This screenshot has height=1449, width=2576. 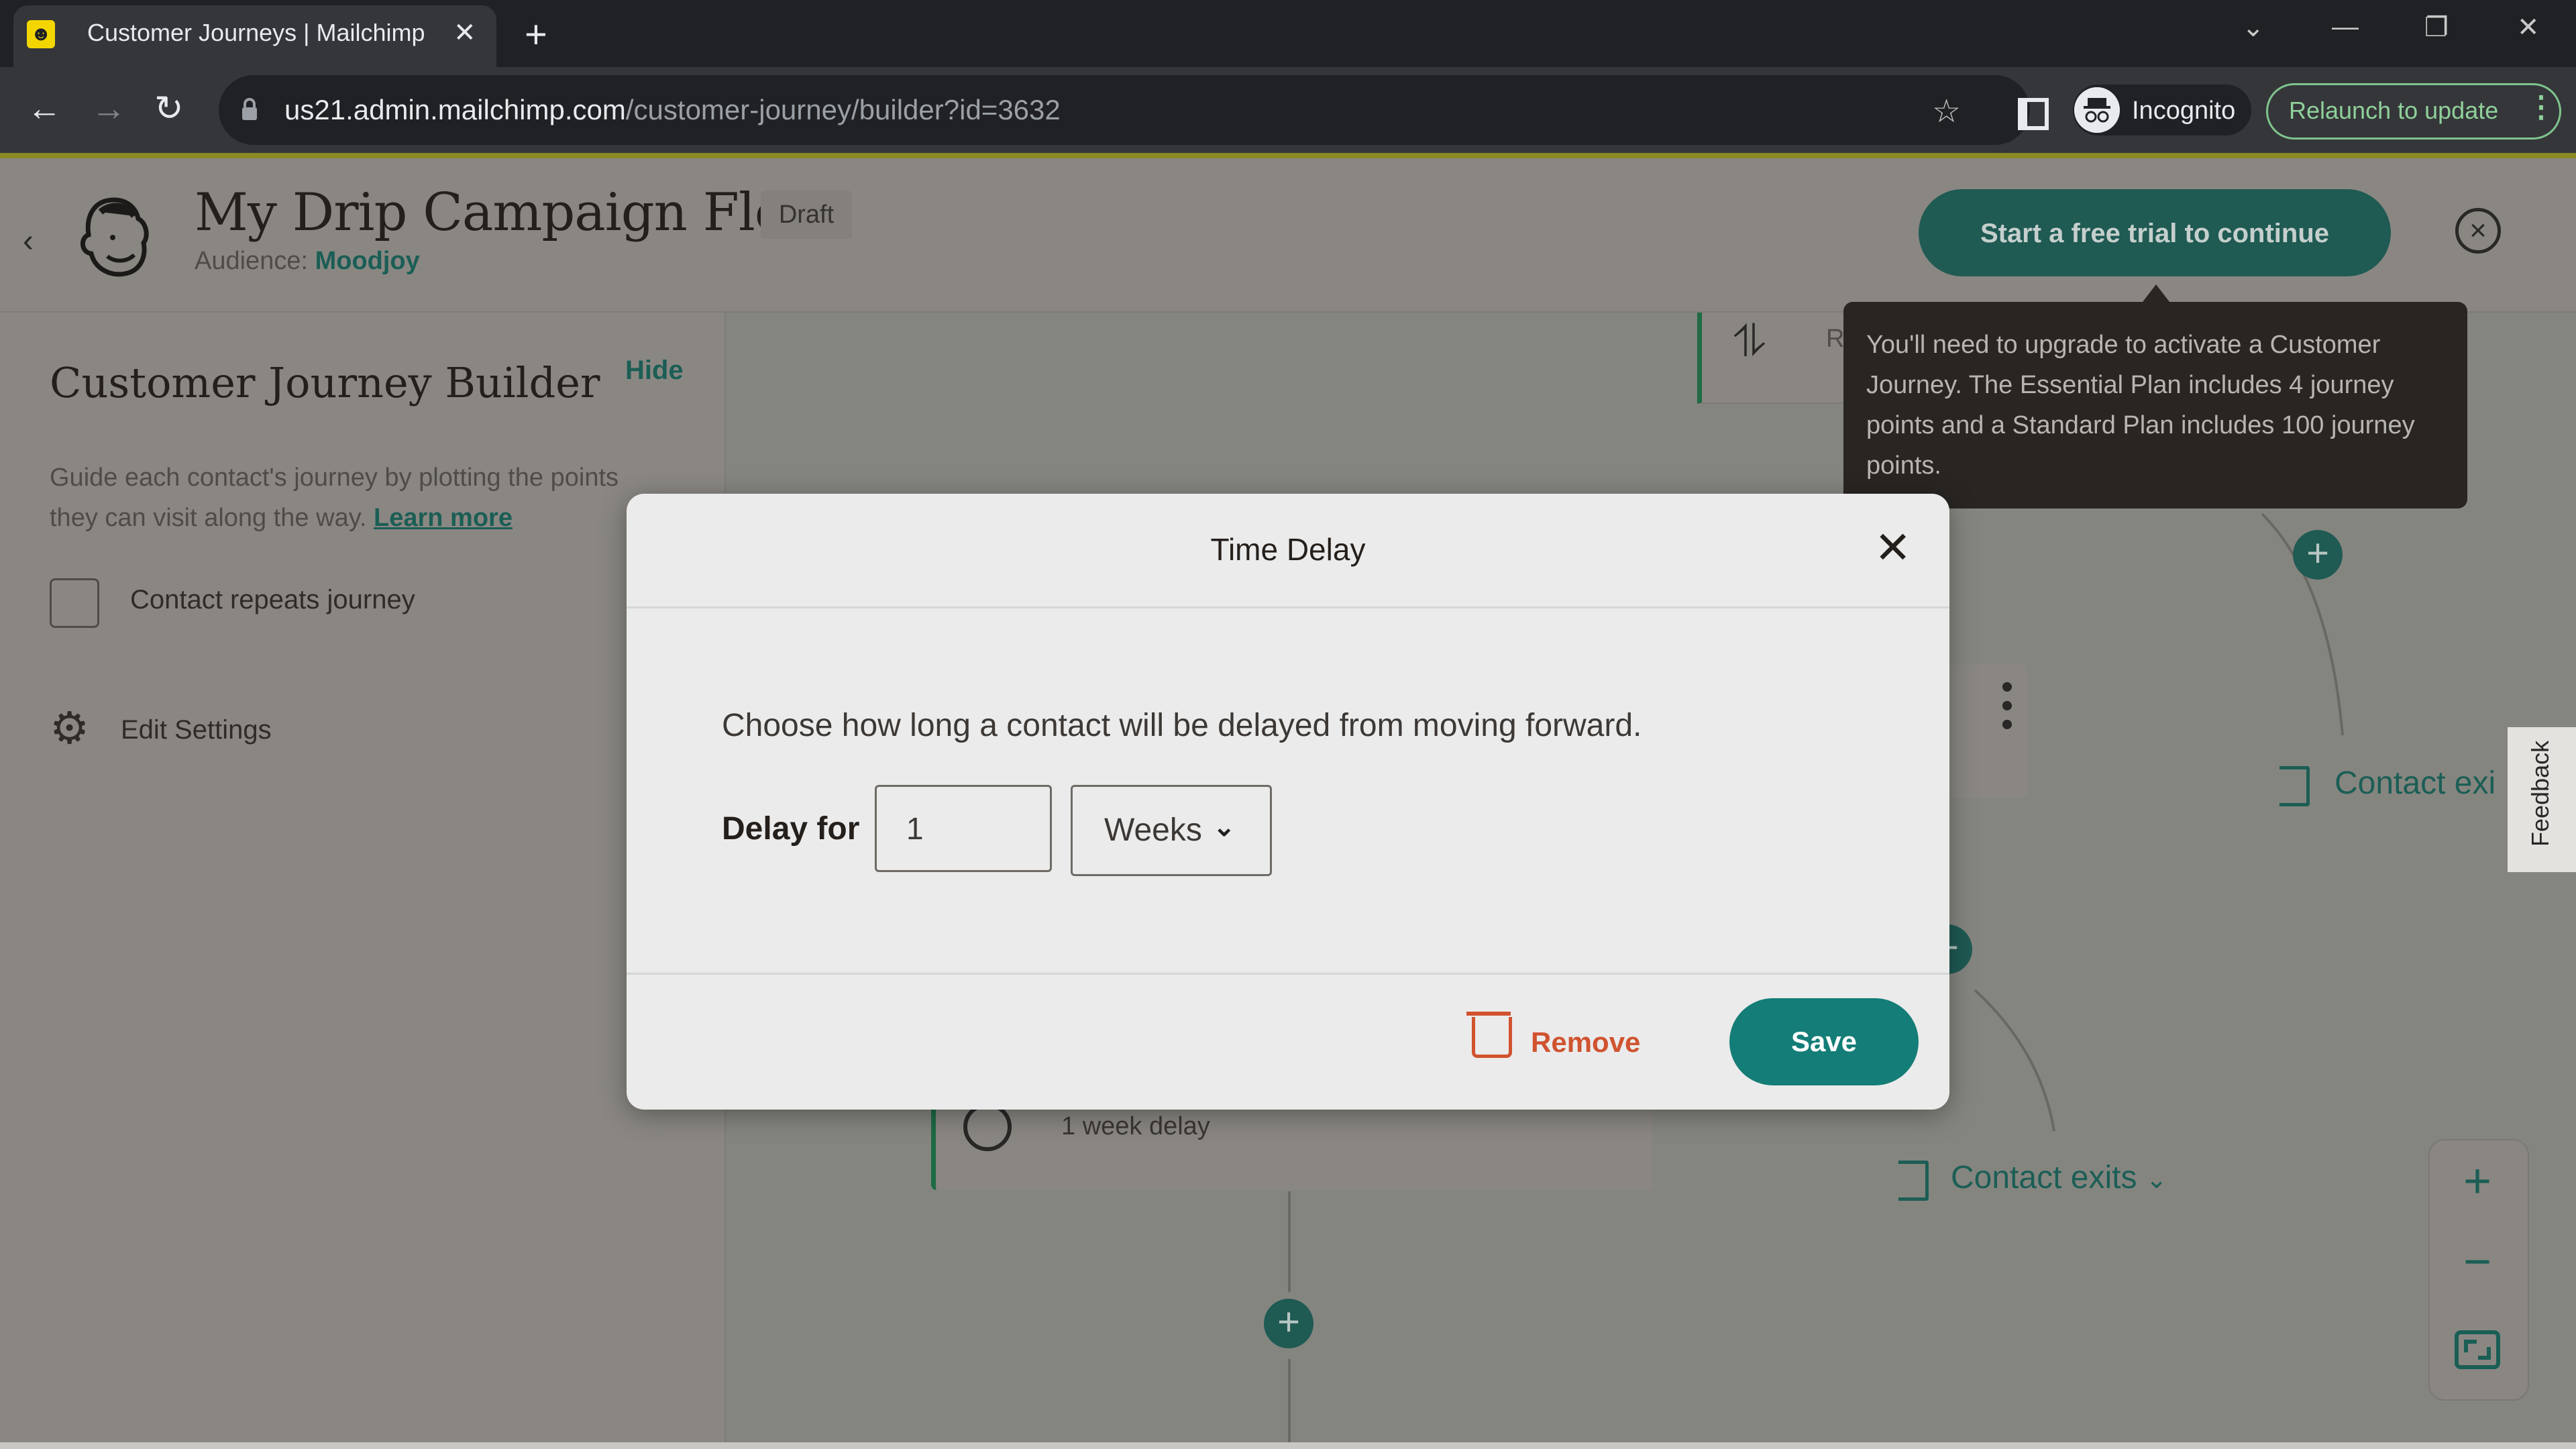 What do you see at coordinates (28, 241) in the screenshot?
I see `back-chevron-icon: ‹` at bounding box center [28, 241].